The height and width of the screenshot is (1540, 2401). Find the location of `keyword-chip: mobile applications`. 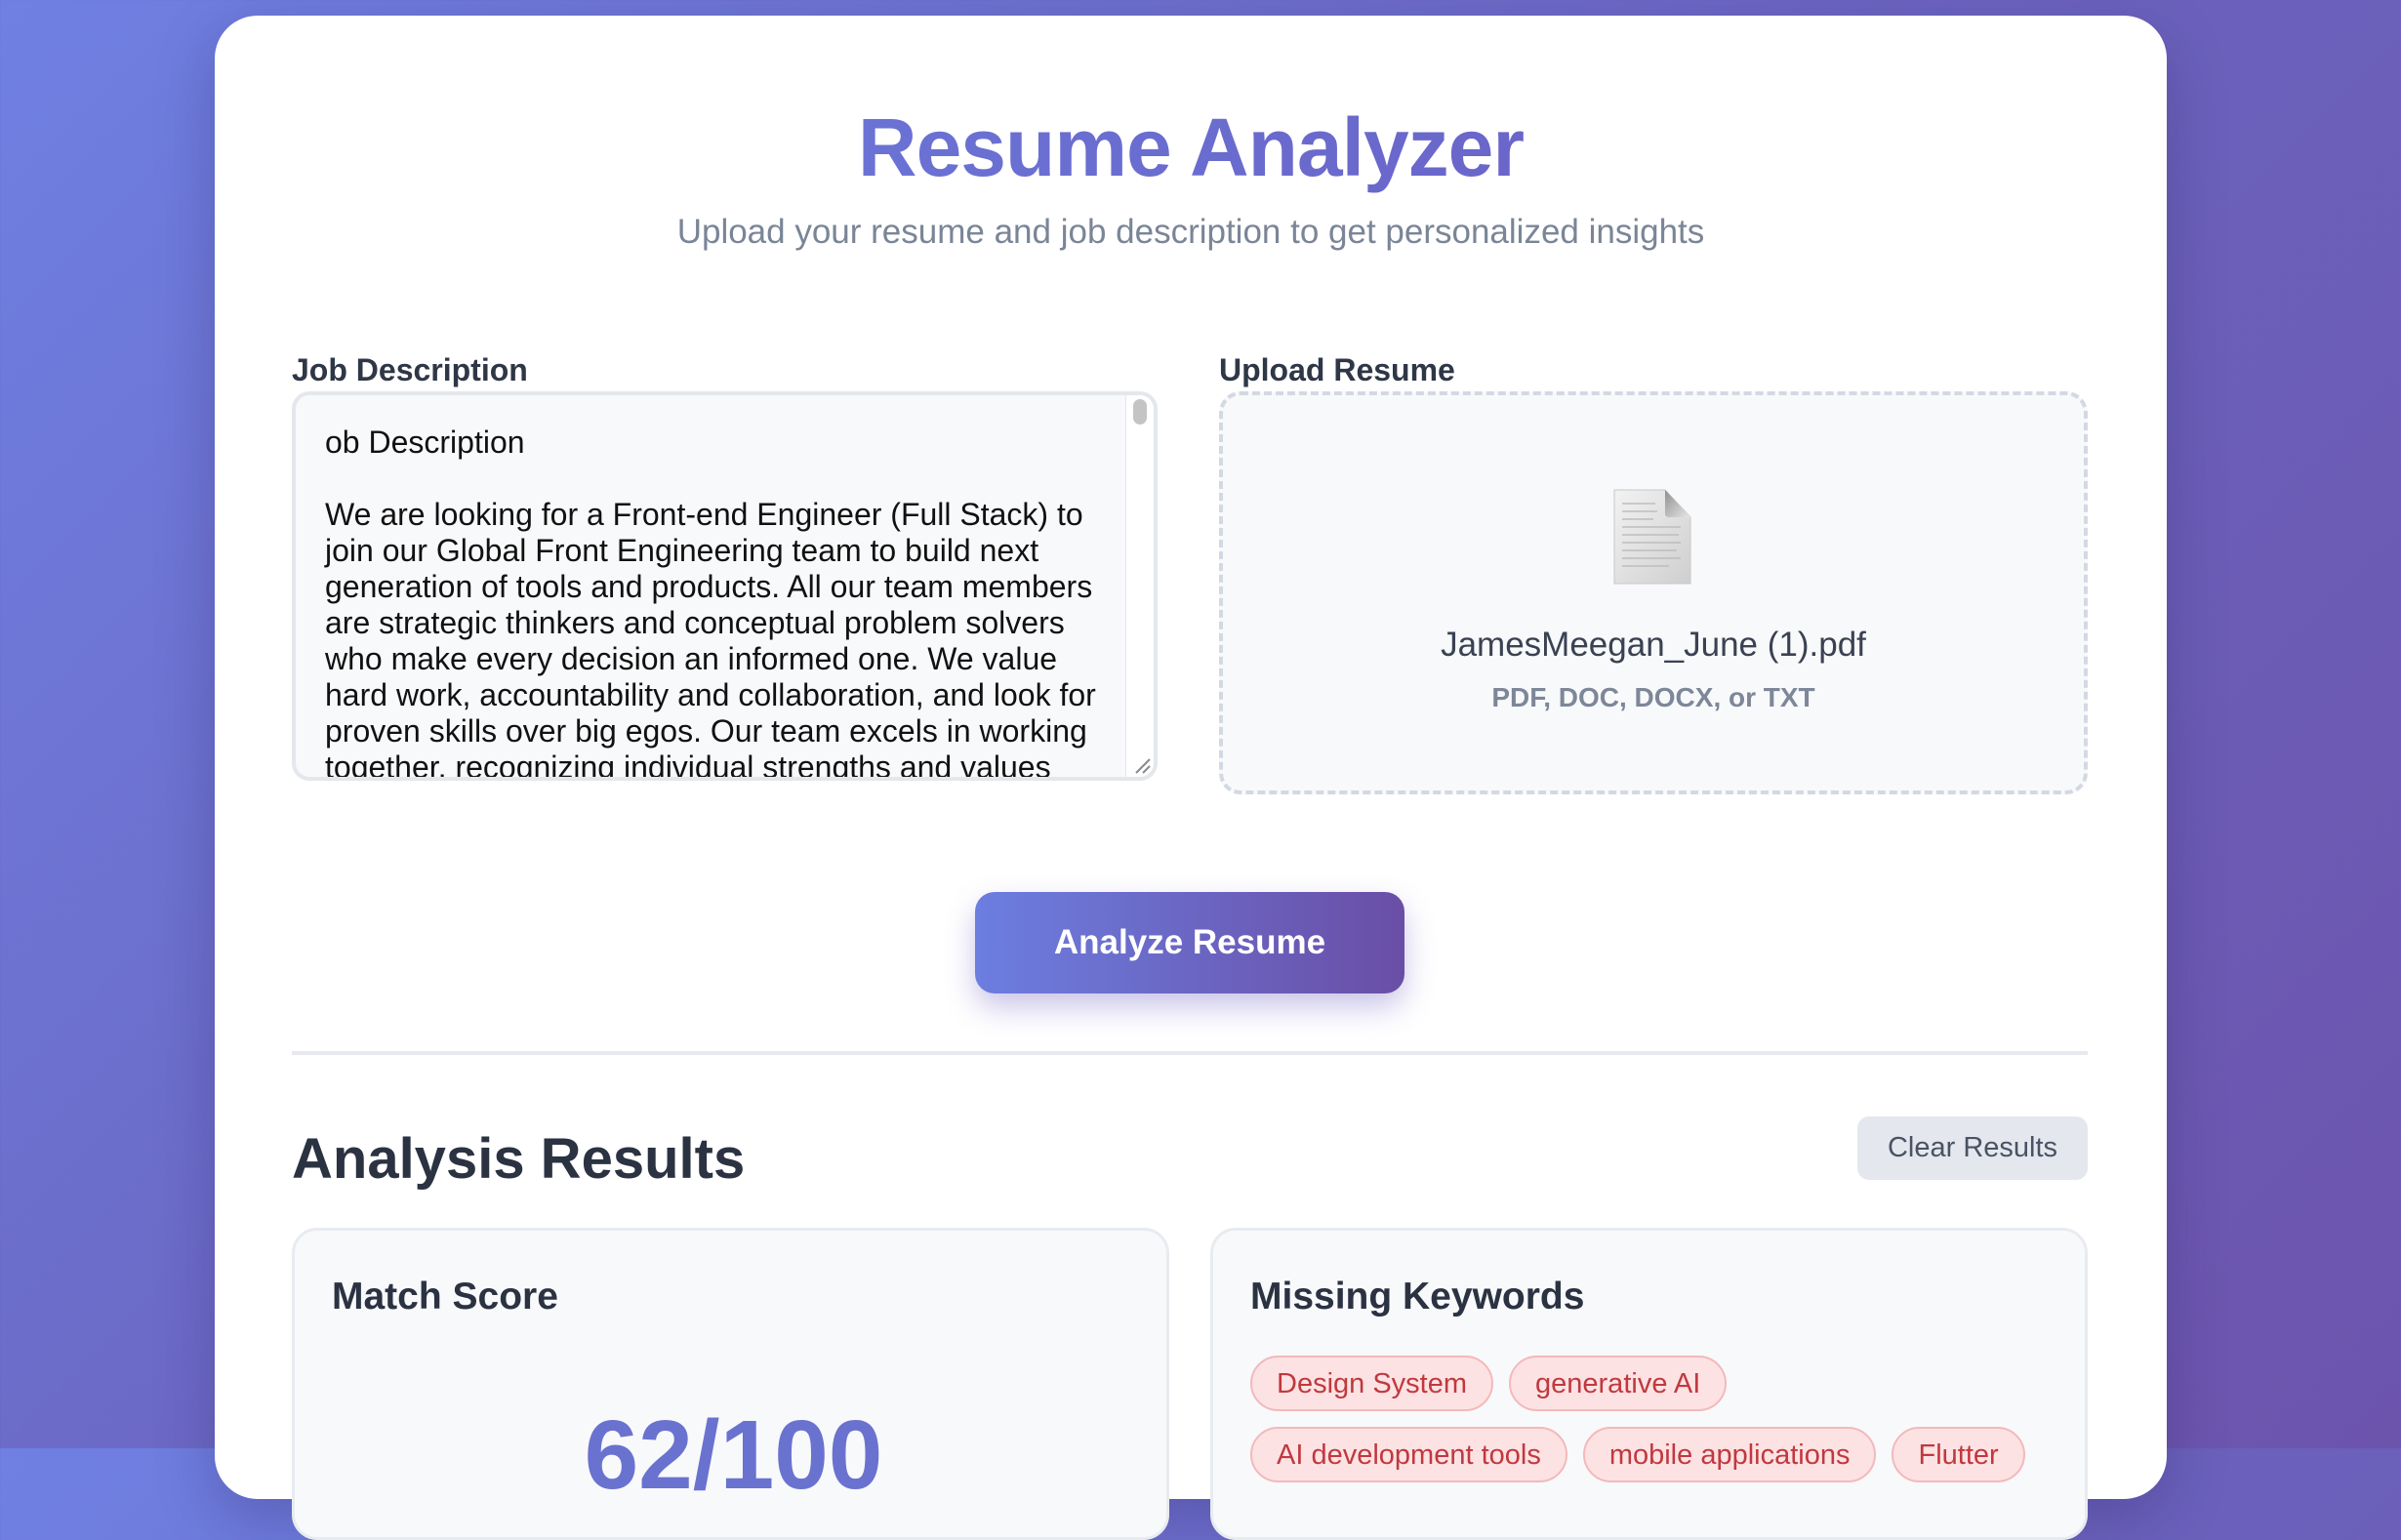

keyword-chip: mobile applications is located at coordinates (1729, 1454).